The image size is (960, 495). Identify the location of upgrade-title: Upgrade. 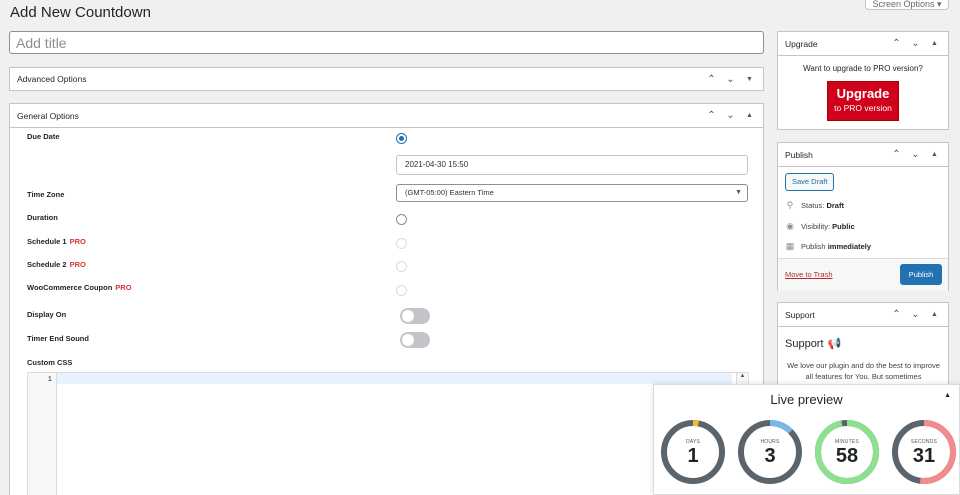
(801, 43).